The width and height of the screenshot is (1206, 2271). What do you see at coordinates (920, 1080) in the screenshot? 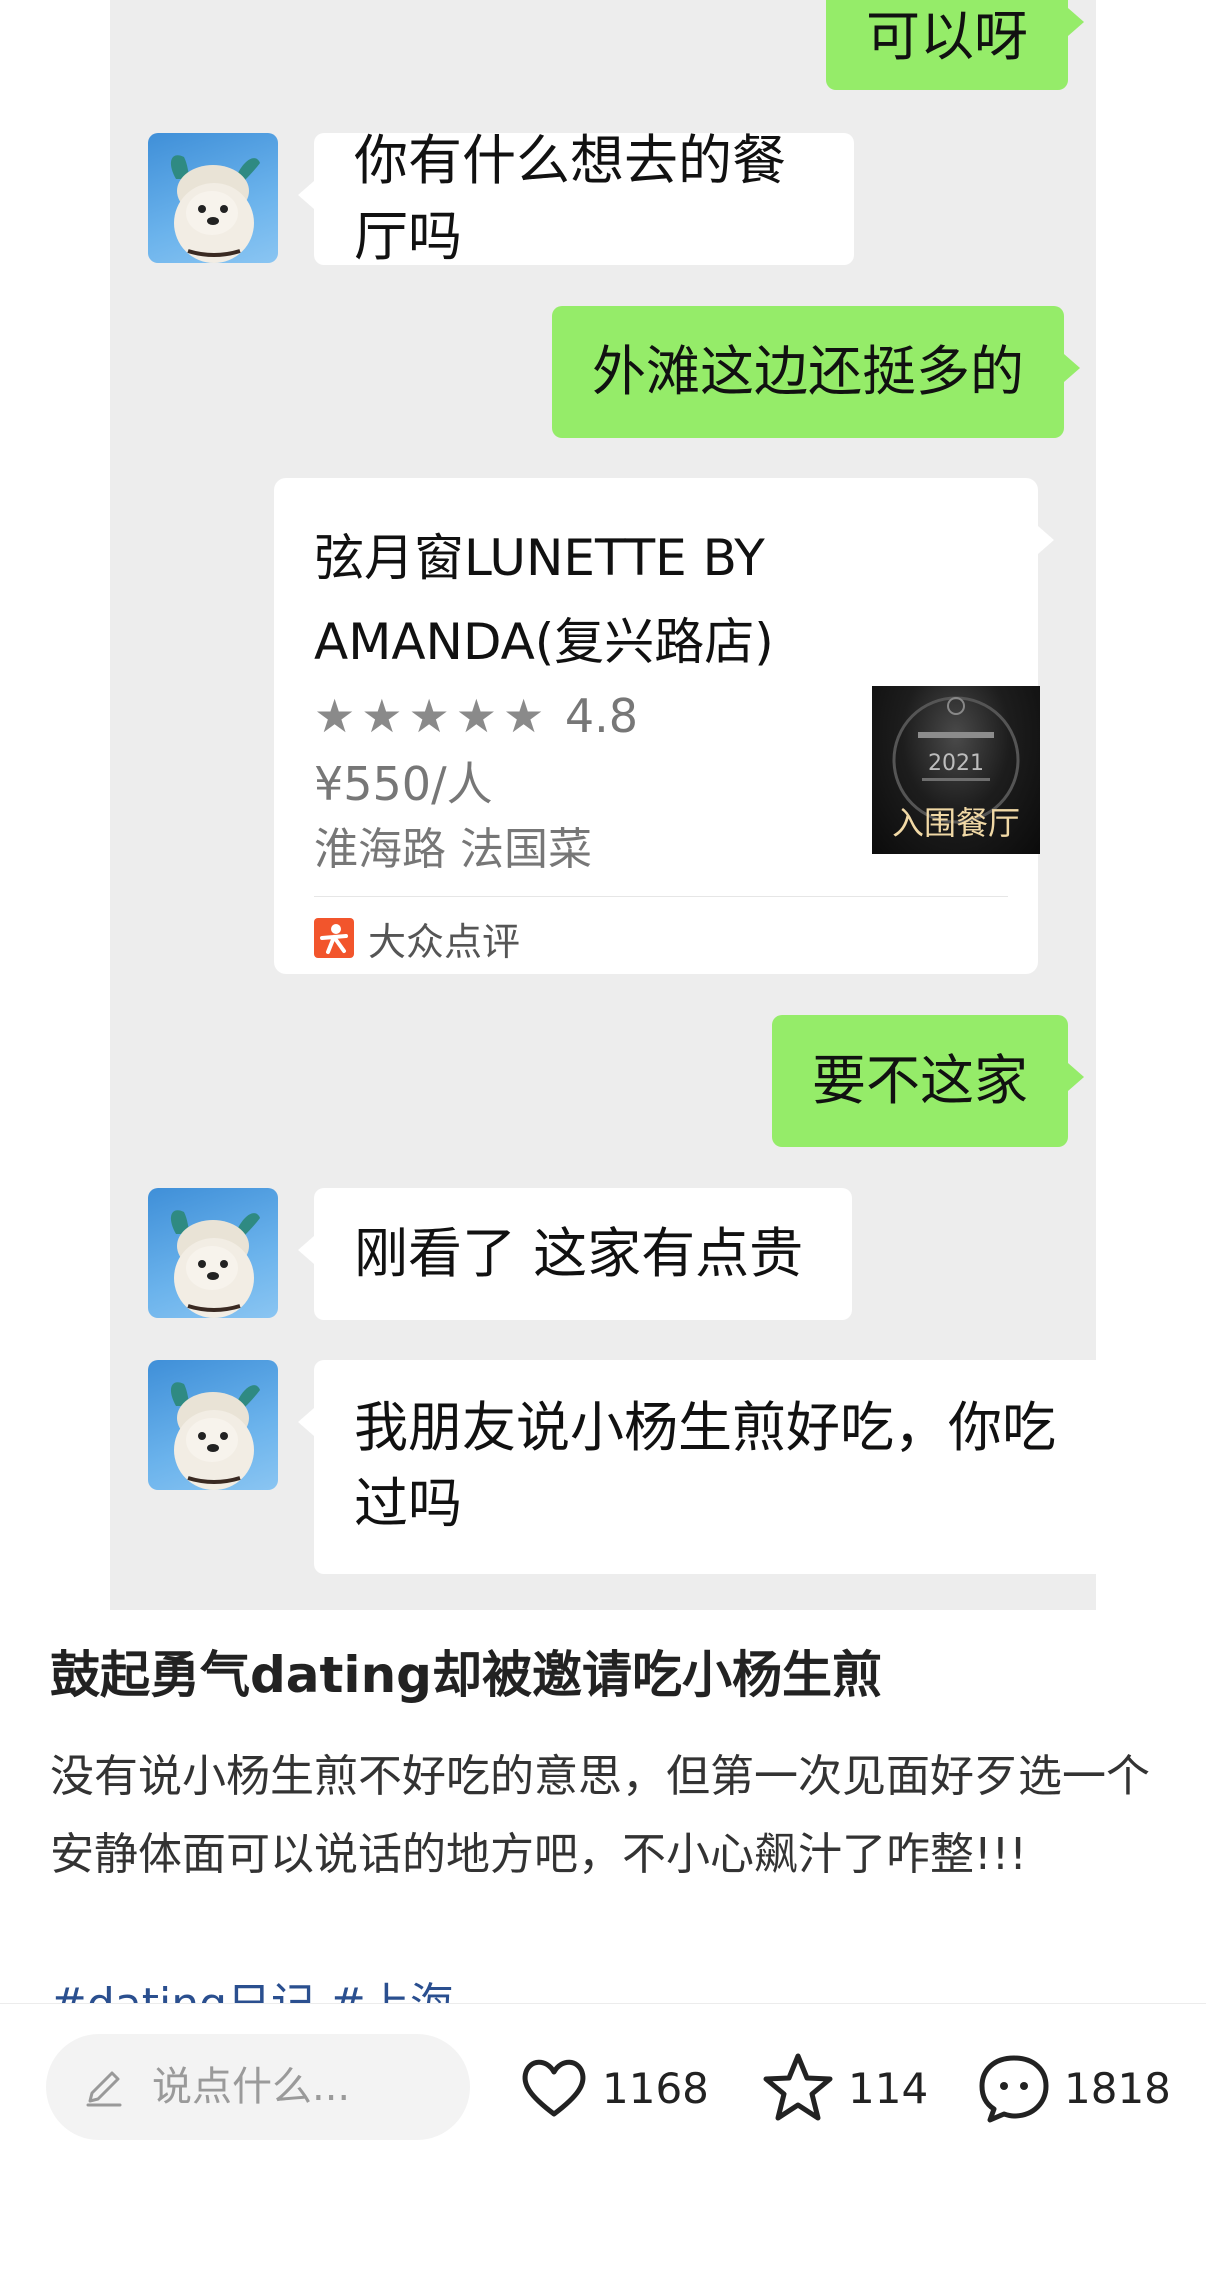
I see `message-text: 要不这家` at bounding box center [920, 1080].